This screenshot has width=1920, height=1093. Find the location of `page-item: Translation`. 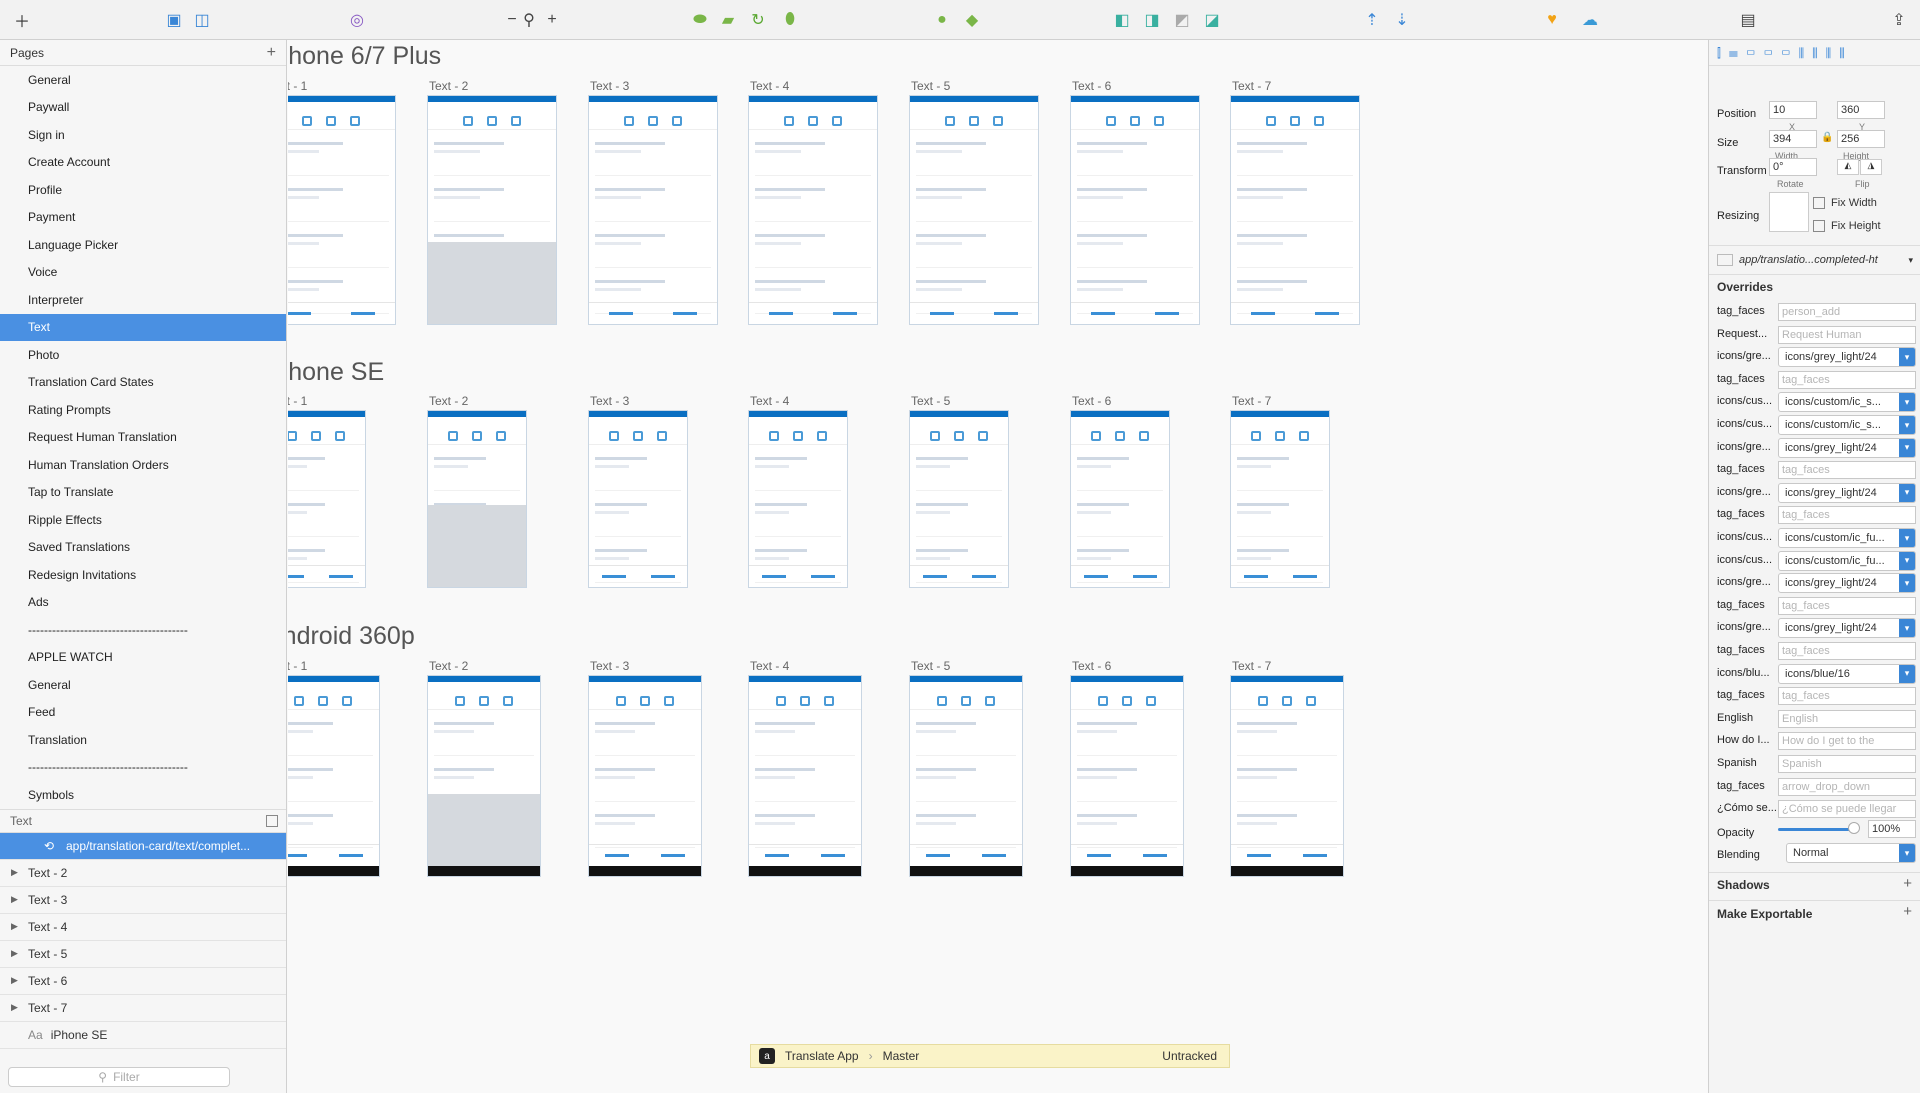

page-item: Translation is located at coordinates (143, 740).